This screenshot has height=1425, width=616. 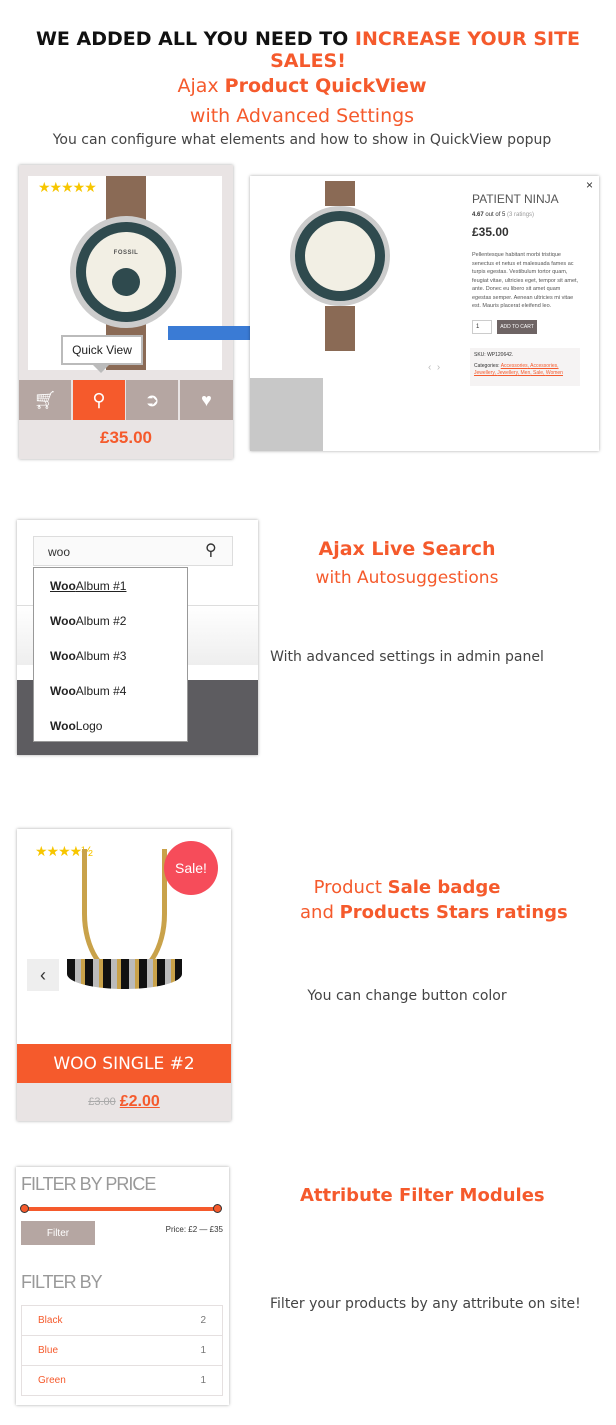 I want to click on suggestion-item: Woo Album #4, so click(x=110, y=690).